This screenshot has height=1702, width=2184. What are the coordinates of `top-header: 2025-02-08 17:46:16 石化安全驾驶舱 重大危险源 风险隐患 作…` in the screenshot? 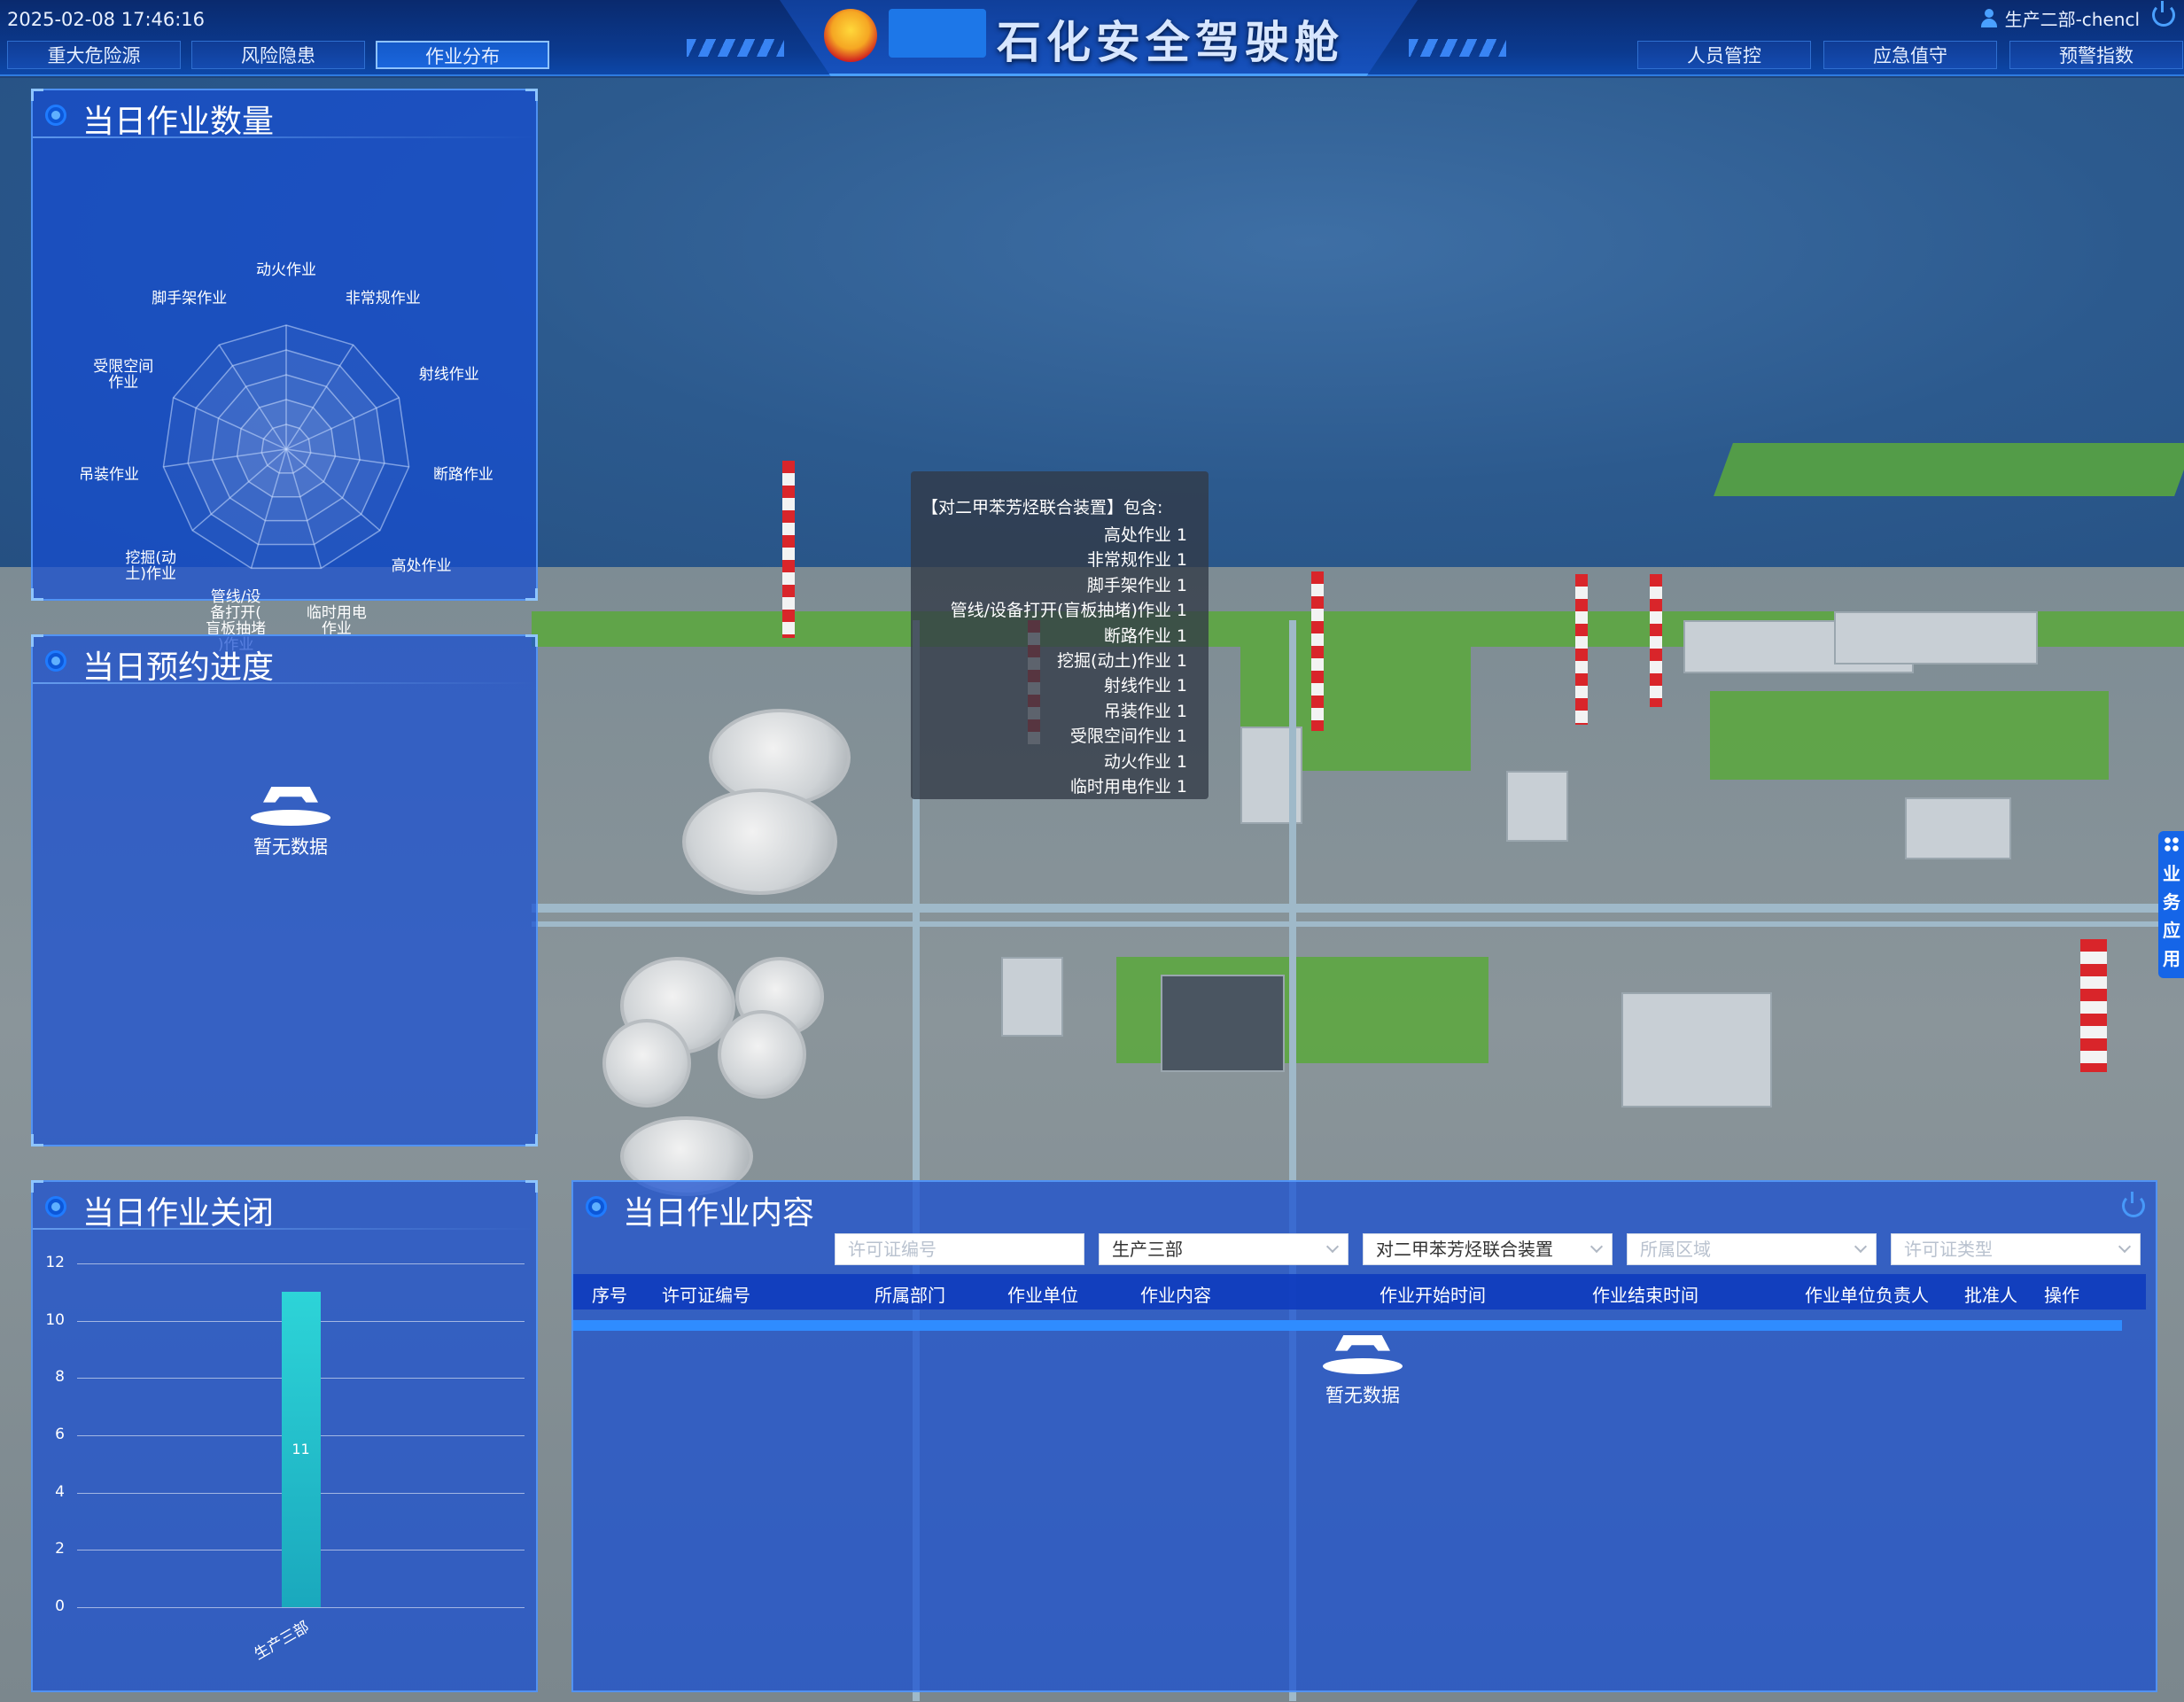 It's located at (1092, 38).